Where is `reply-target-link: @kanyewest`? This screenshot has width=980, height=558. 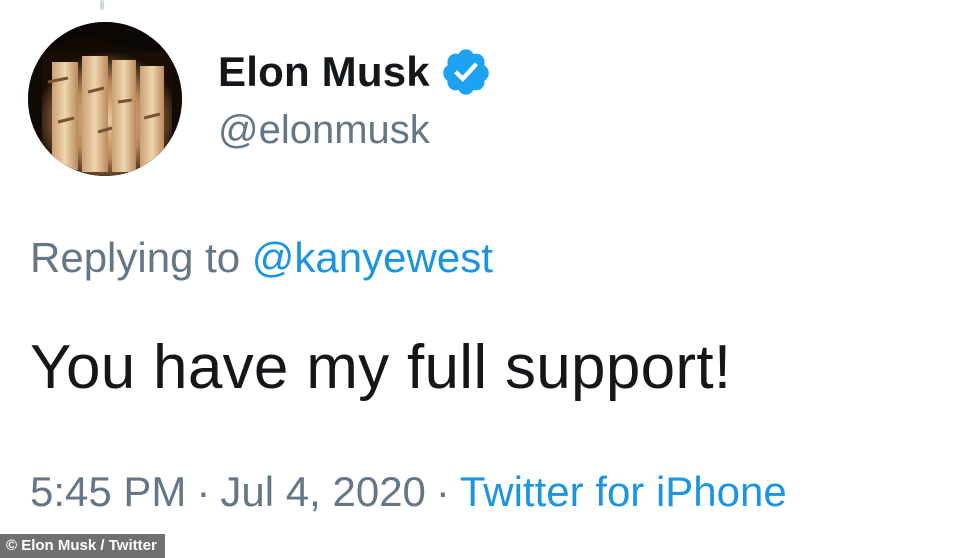
reply-target-link: @kanyewest is located at coordinates (372, 257).